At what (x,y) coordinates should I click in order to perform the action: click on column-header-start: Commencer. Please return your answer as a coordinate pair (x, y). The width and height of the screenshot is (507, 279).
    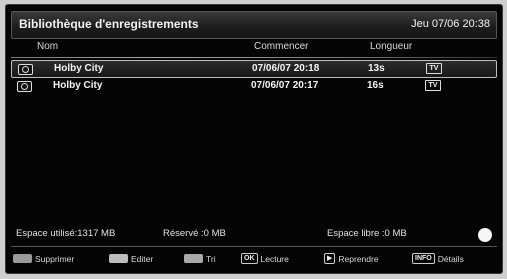
    Looking at the image, I should click on (281, 46).